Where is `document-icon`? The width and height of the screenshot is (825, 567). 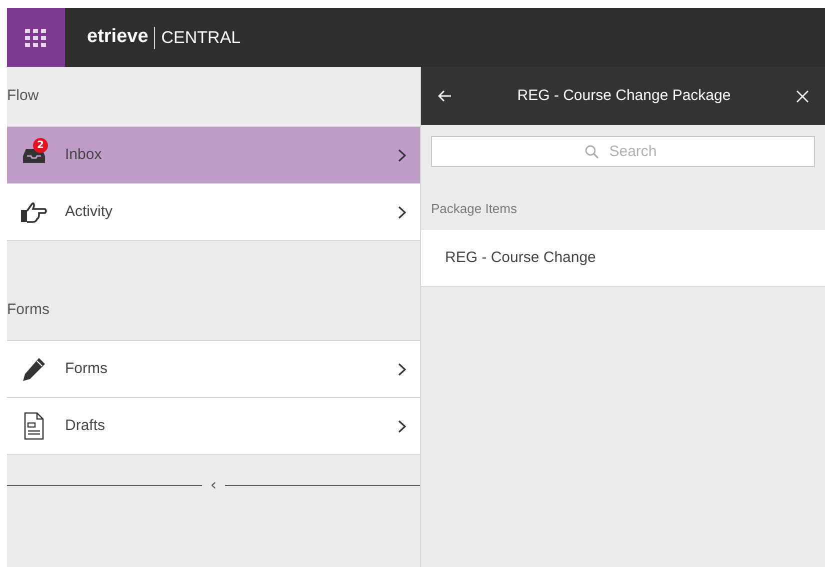
document-icon is located at coordinates (34, 426).